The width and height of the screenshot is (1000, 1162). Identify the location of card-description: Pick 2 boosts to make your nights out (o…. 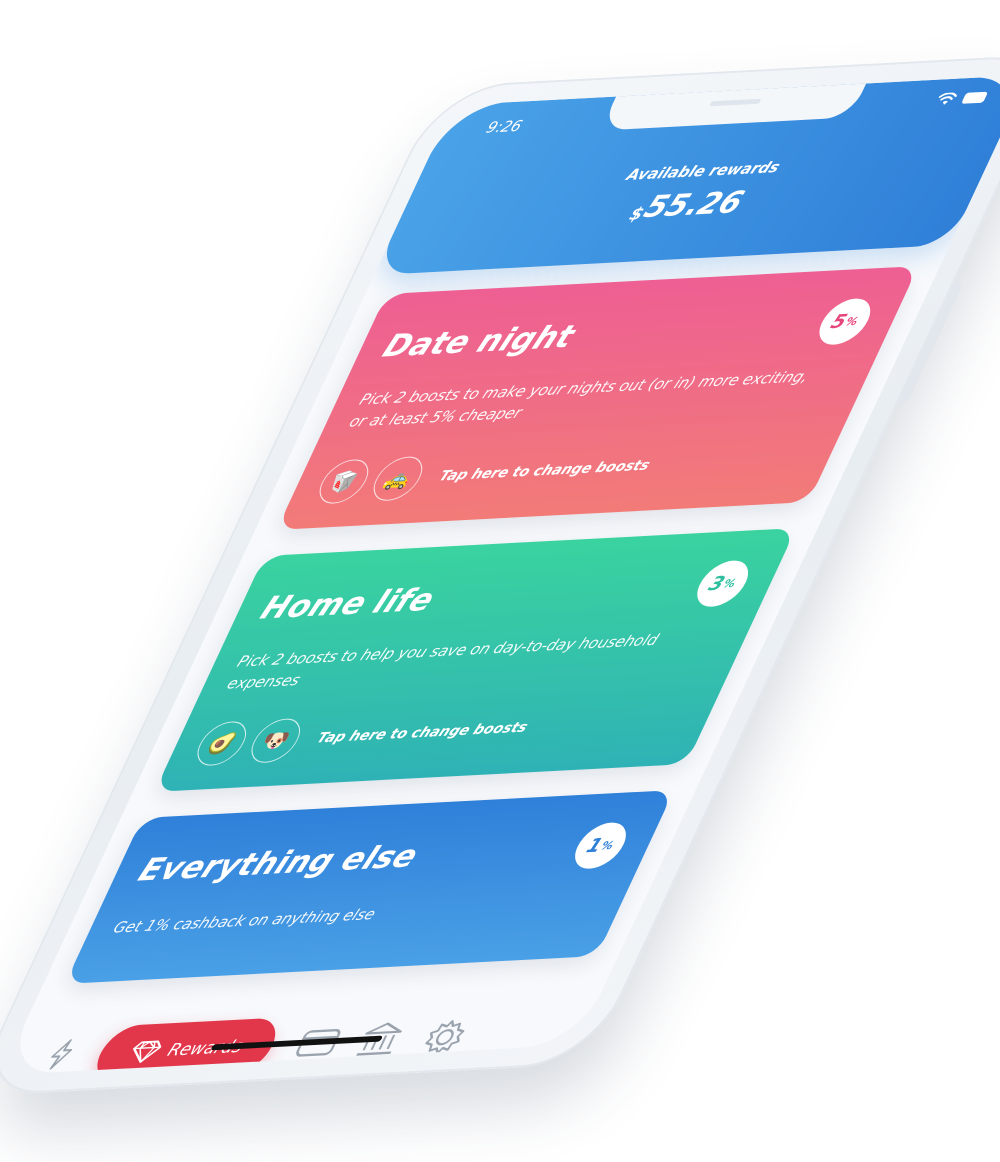
(579, 399).